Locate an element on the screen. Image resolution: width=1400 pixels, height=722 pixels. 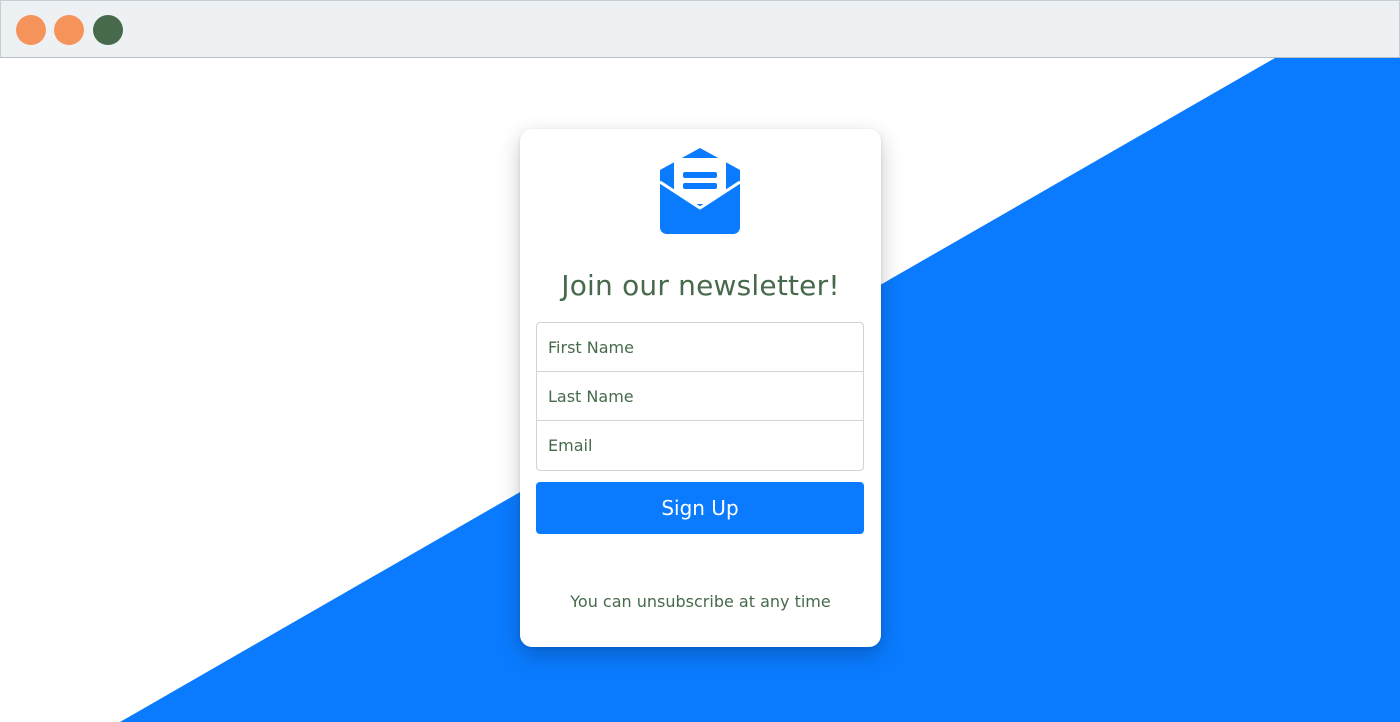
first-name-input is located at coordinates (700, 347).